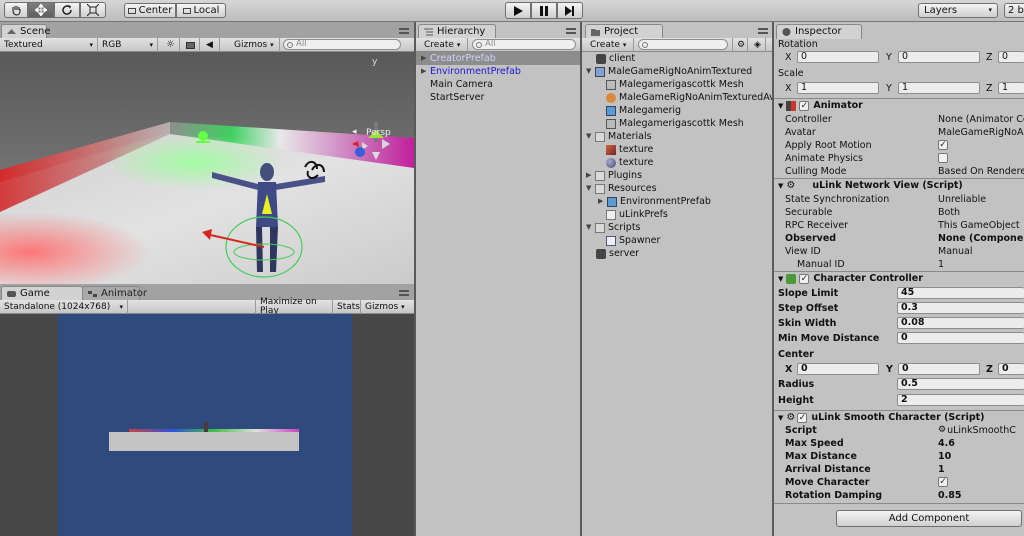 This screenshot has width=1024, height=536. I want to click on project-search-input, so click(683, 44).